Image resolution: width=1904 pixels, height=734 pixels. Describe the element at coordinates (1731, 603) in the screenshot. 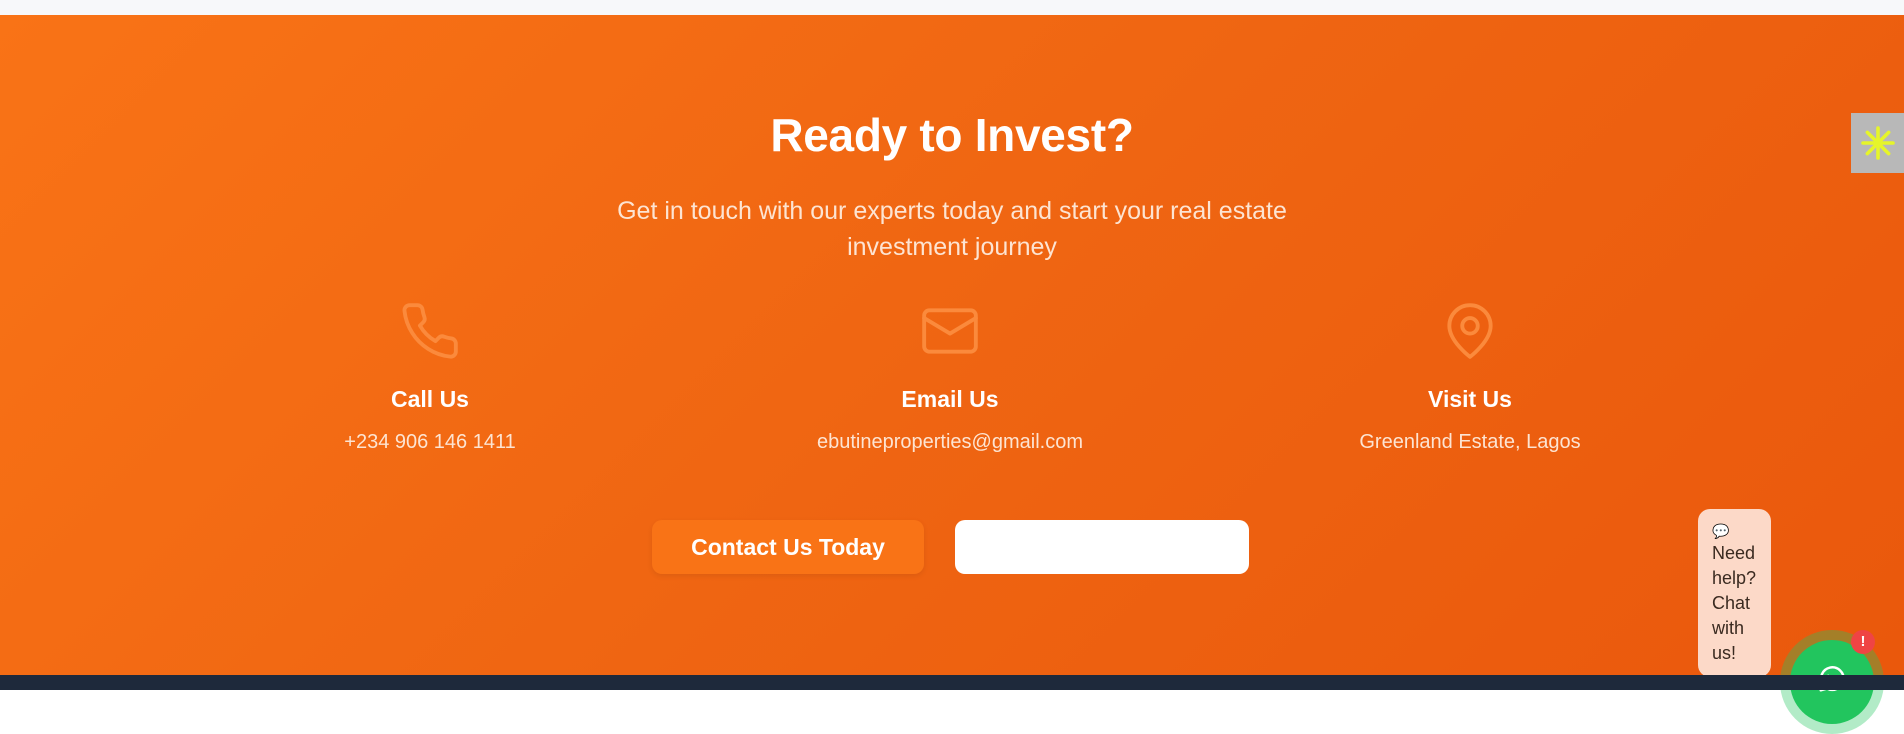

I see `chat-prompt-line: Chat` at that location.